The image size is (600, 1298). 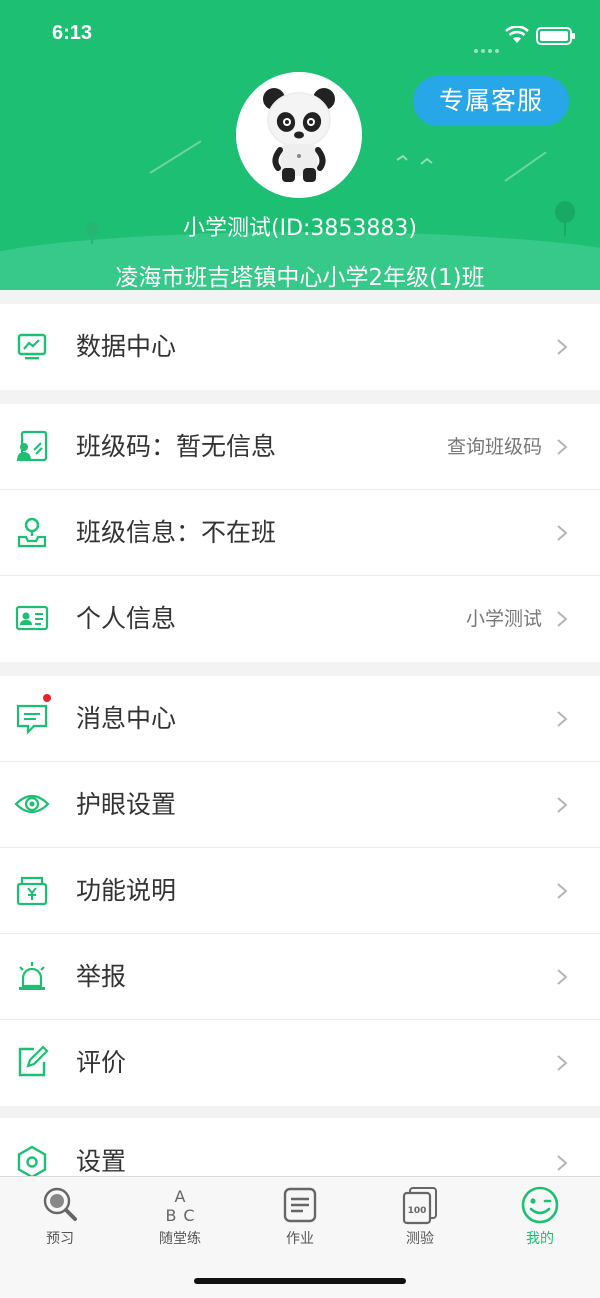 I want to click on abc-icon: A B C, so click(x=180, y=1206).